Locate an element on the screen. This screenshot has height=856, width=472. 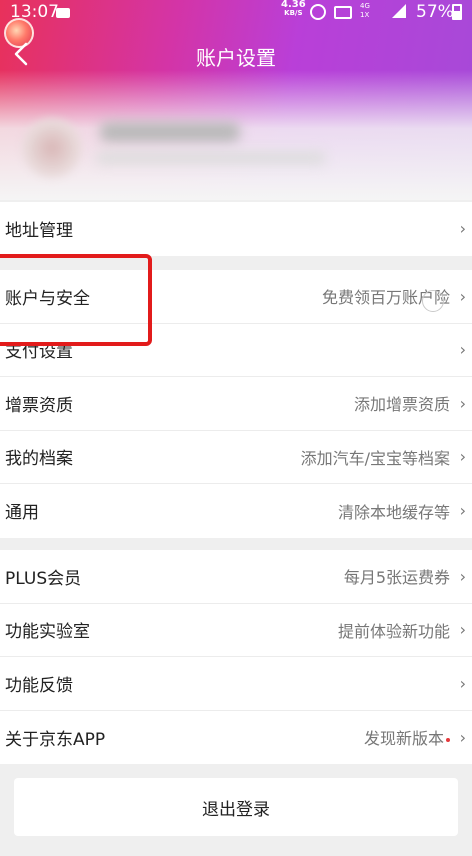
row-my-profile: 我的档案 添加汽车/宝宝等档案 › is located at coordinates (236, 457).